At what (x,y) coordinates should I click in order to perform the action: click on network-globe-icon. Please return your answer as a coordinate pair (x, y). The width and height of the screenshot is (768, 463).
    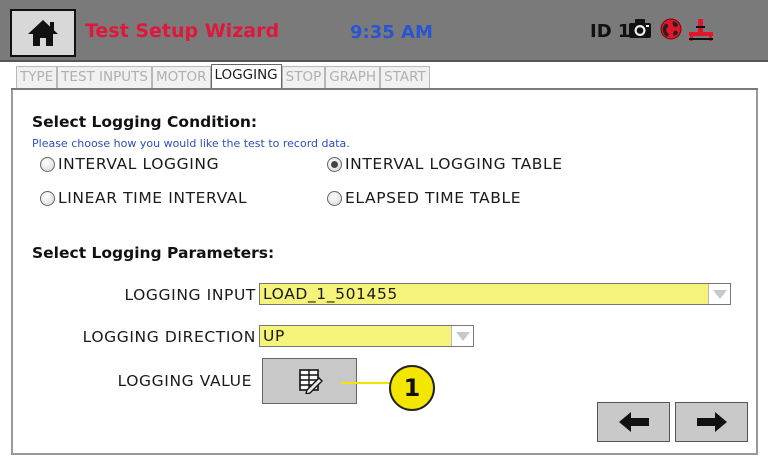
    Looking at the image, I should click on (671, 31).